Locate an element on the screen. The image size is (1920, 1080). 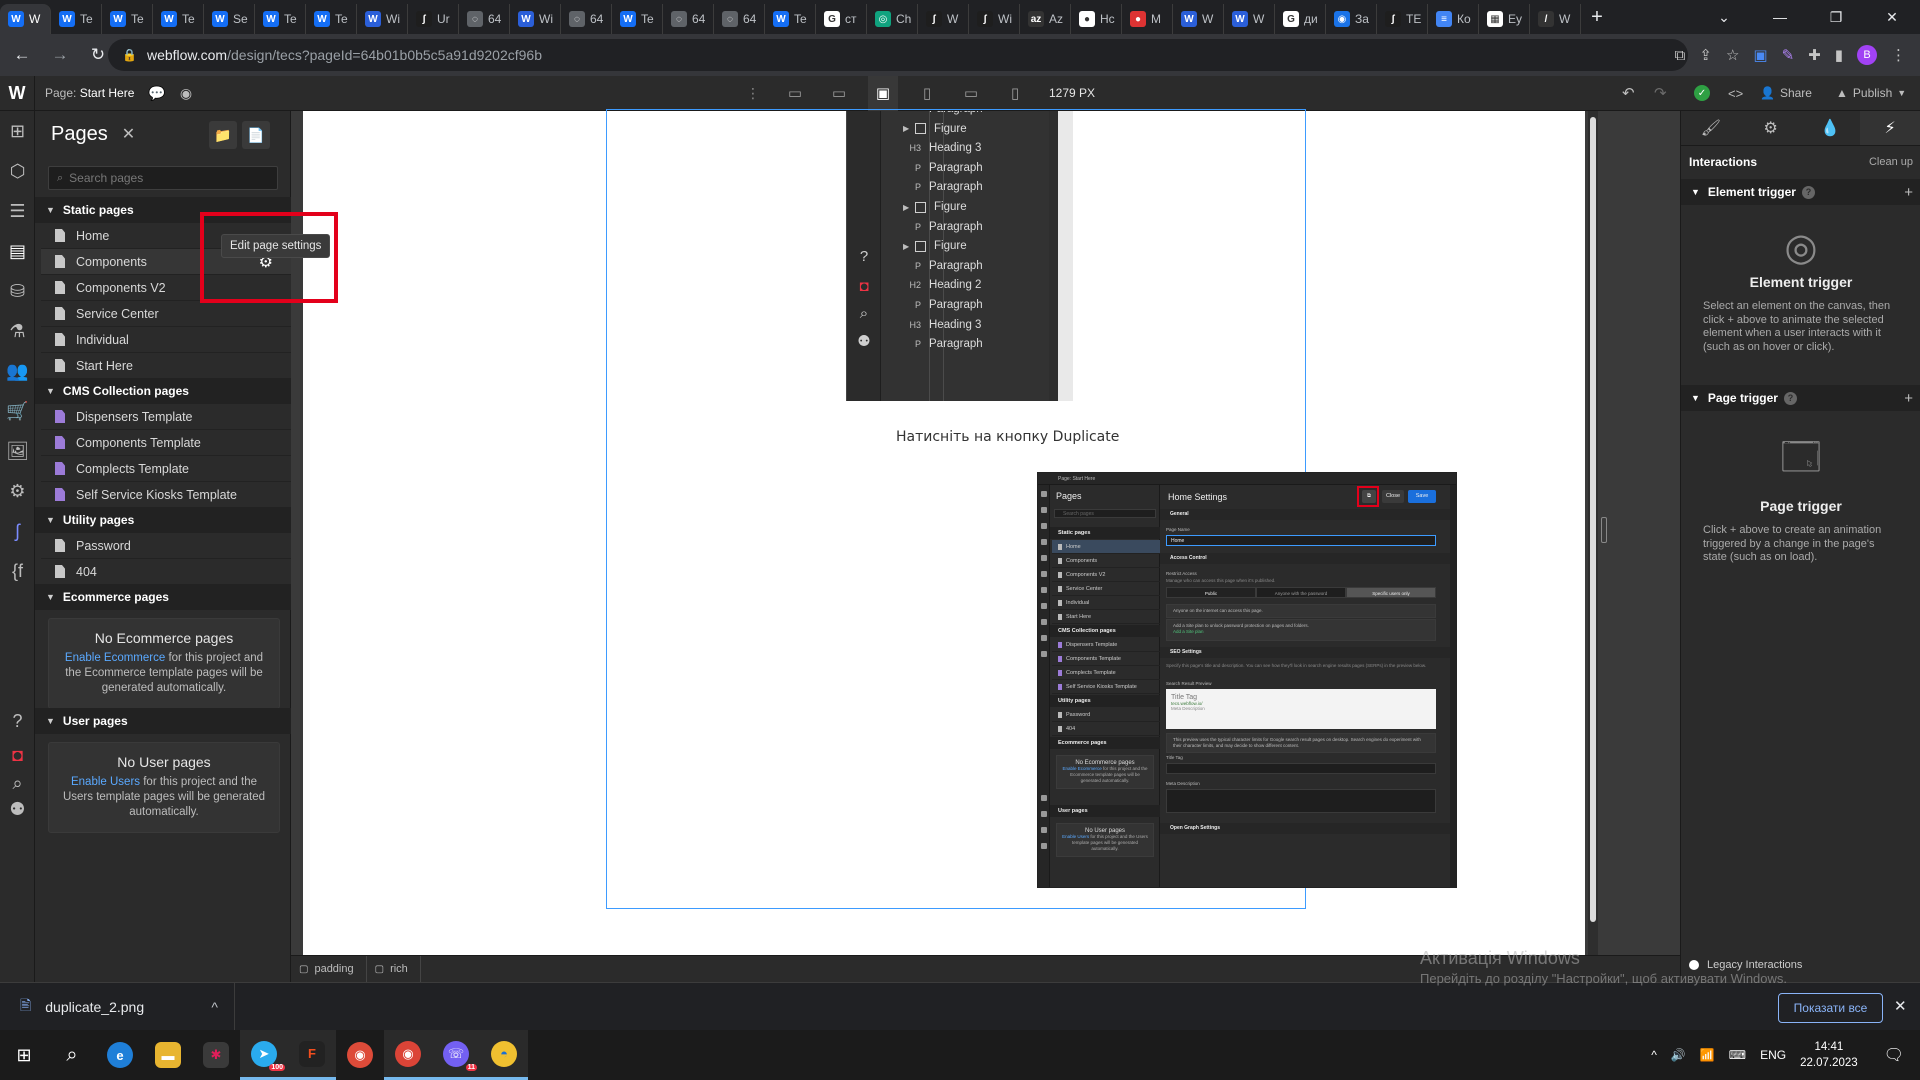
symbols-cube-icon: ⬡ is located at coordinates (17, 171).